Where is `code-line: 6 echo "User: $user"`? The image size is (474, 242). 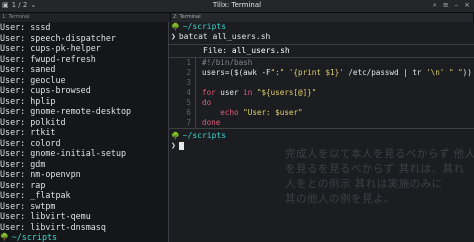 code-line: 6 echo "User: $user" is located at coordinates (321, 113).